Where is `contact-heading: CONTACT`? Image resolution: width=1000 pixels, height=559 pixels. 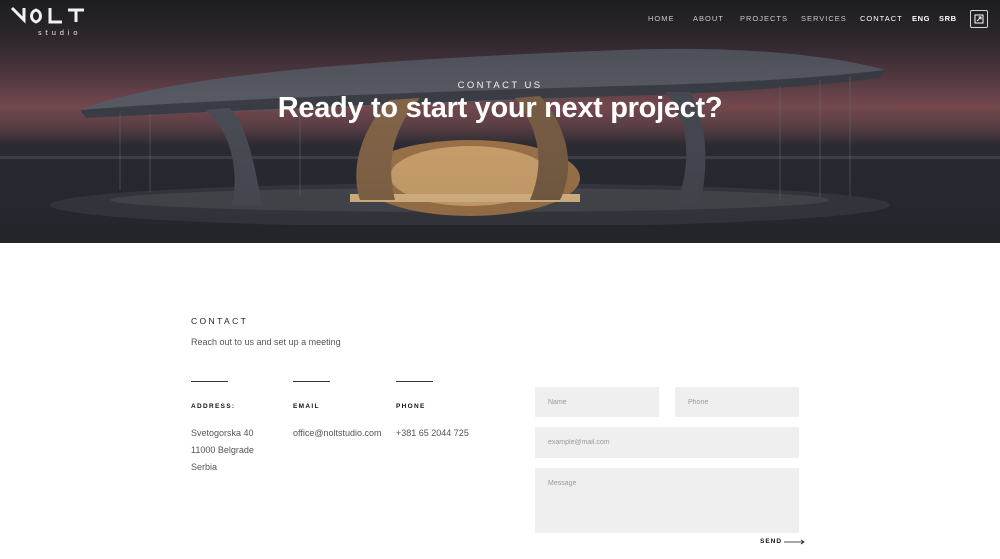
contact-heading: CONTACT is located at coordinates (220, 321).